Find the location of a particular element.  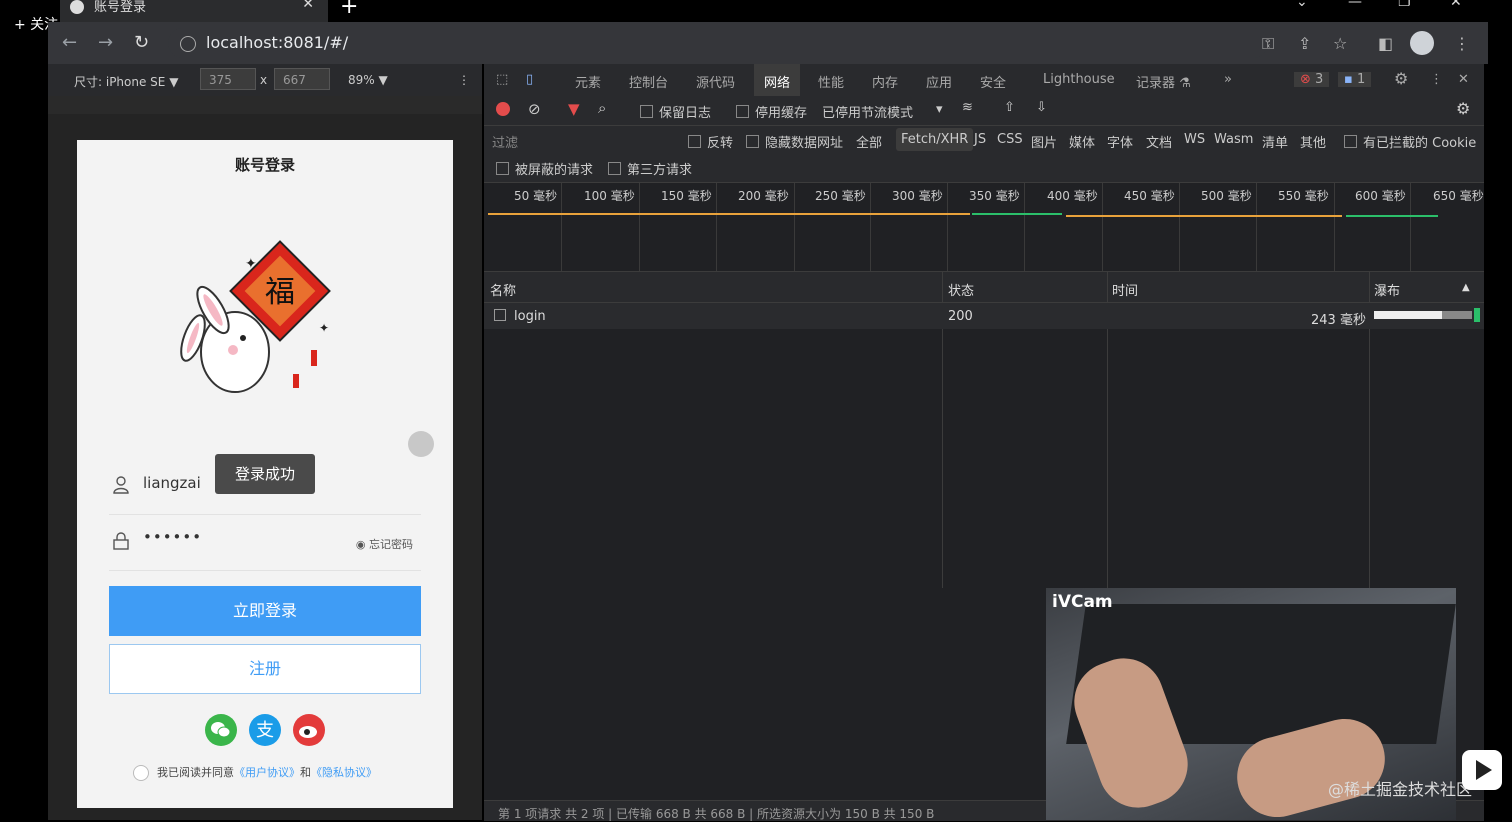

side-panel-icon: ◧ is located at coordinates (1385, 43).